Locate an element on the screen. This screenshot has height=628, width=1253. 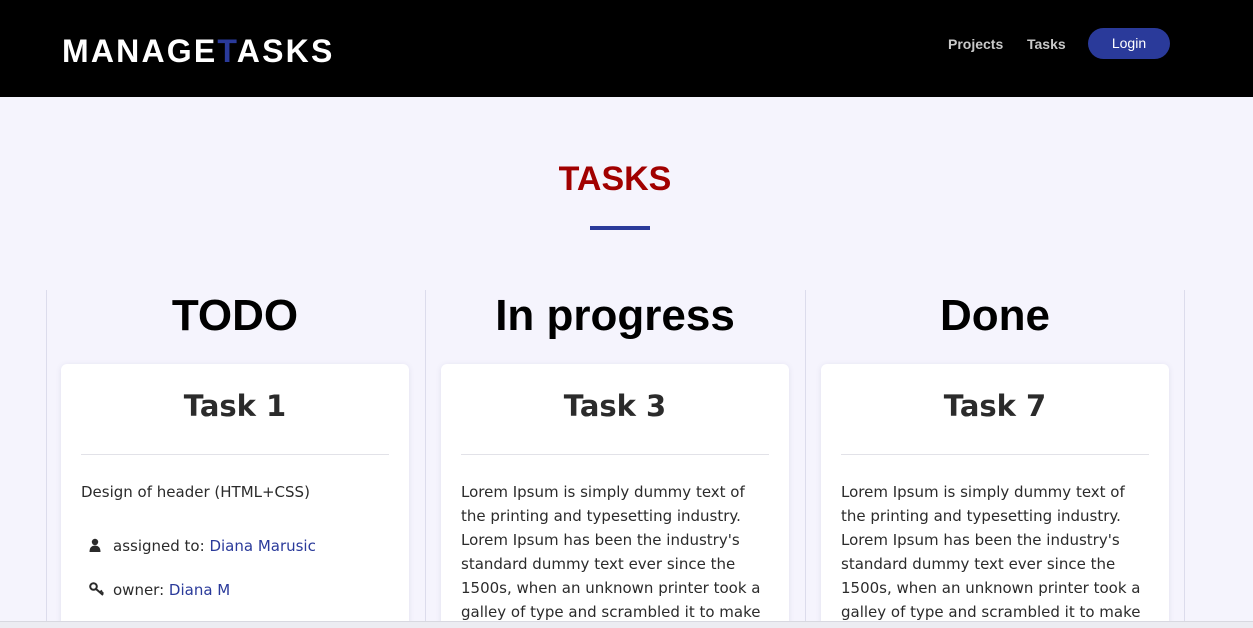
login-button: Login is located at coordinates (1129, 43).